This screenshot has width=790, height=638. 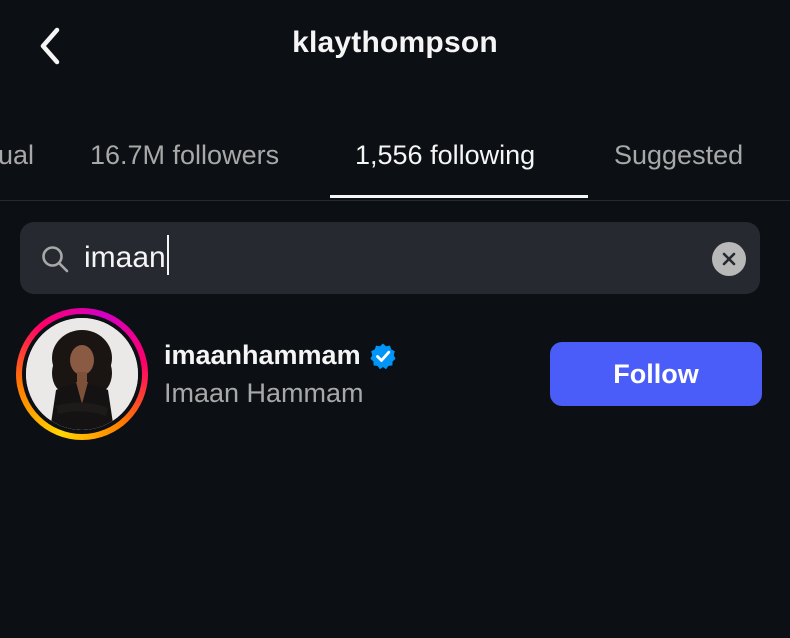 I want to click on tab-followers: 16.7M followers, so click(x=184, y=155).